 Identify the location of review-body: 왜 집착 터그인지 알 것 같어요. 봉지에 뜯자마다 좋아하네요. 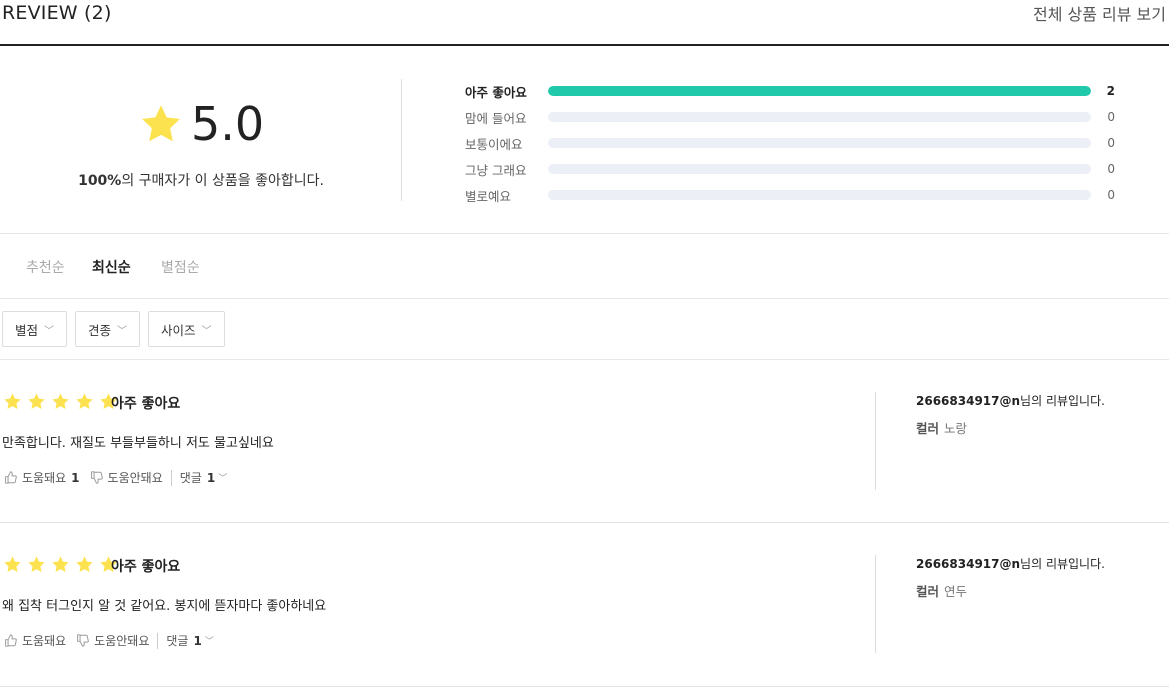
(164, 606).